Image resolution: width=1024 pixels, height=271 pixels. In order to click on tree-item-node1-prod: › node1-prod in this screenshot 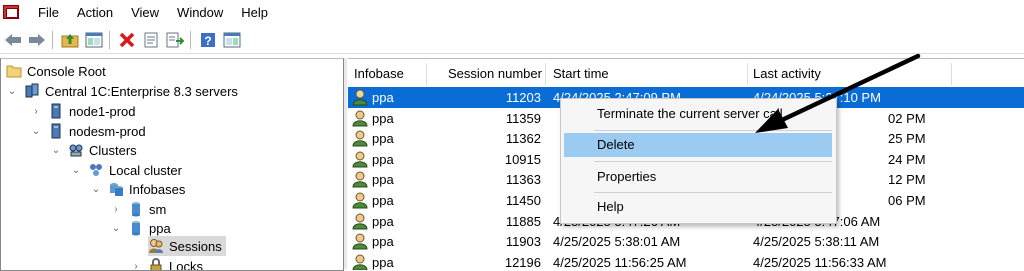, I will do `click(83, 111)`.